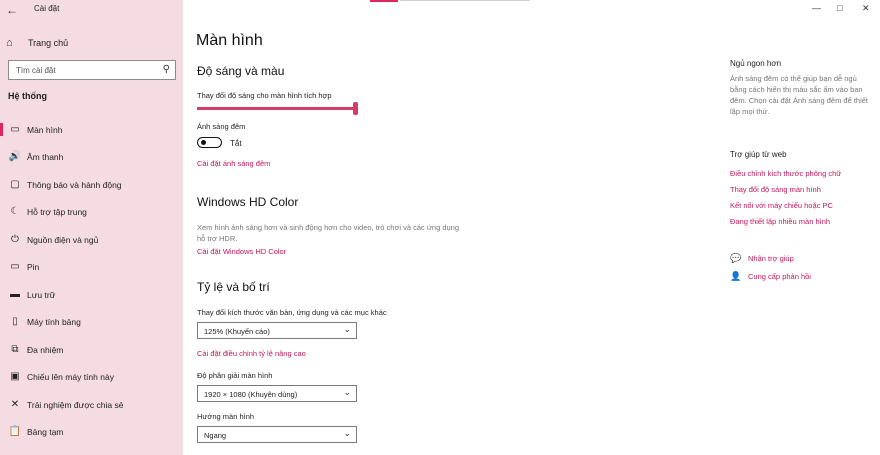 The image size is (880, 455). I want to click on divider, so click(465, 0).